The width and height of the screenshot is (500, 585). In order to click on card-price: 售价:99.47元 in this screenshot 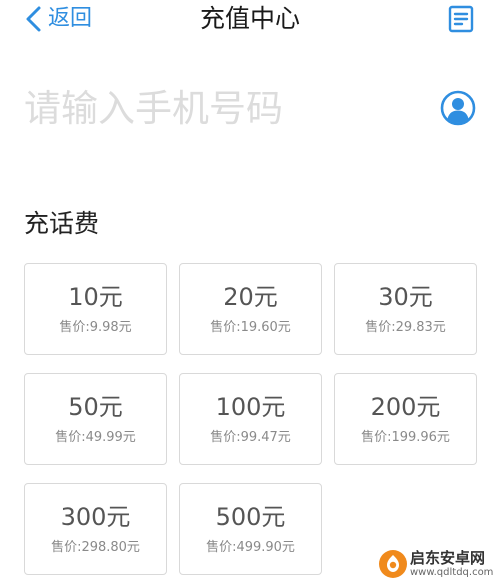, I will do `click(250, 437)`.